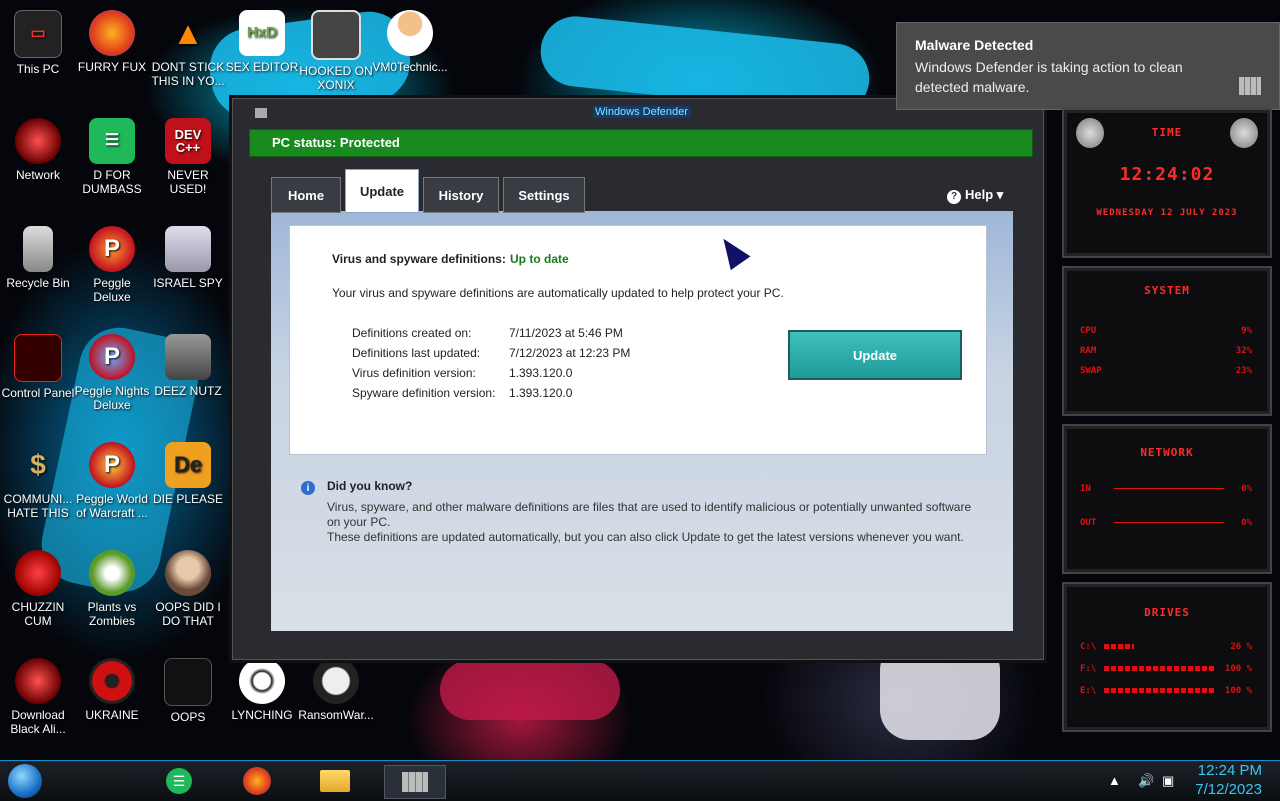 This screenshot has height=801, width=1280. What do you see at coordinates (261, 113) in the screenshot?
I see `defender-app-icon` at bounding box center [261, 113].